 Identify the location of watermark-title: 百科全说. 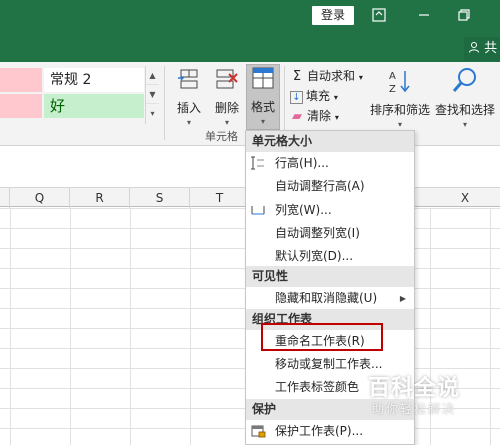
(414, 388).